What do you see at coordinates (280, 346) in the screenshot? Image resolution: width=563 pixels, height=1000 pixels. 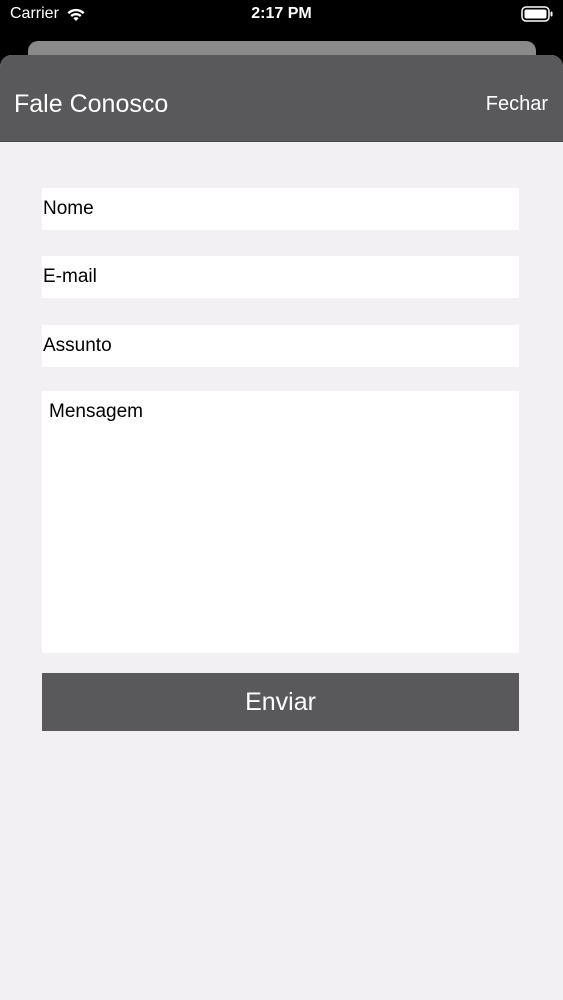 I see `subject-field: Assunto` at bounding box center [280, 346].